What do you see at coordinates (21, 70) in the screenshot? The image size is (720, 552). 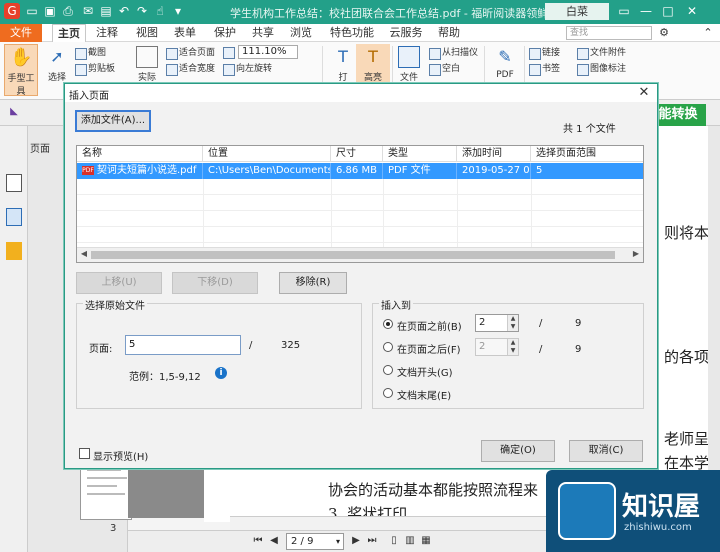 I see `hand-tool-button: ✋ 手型工具` at bounding box center [21, 70].